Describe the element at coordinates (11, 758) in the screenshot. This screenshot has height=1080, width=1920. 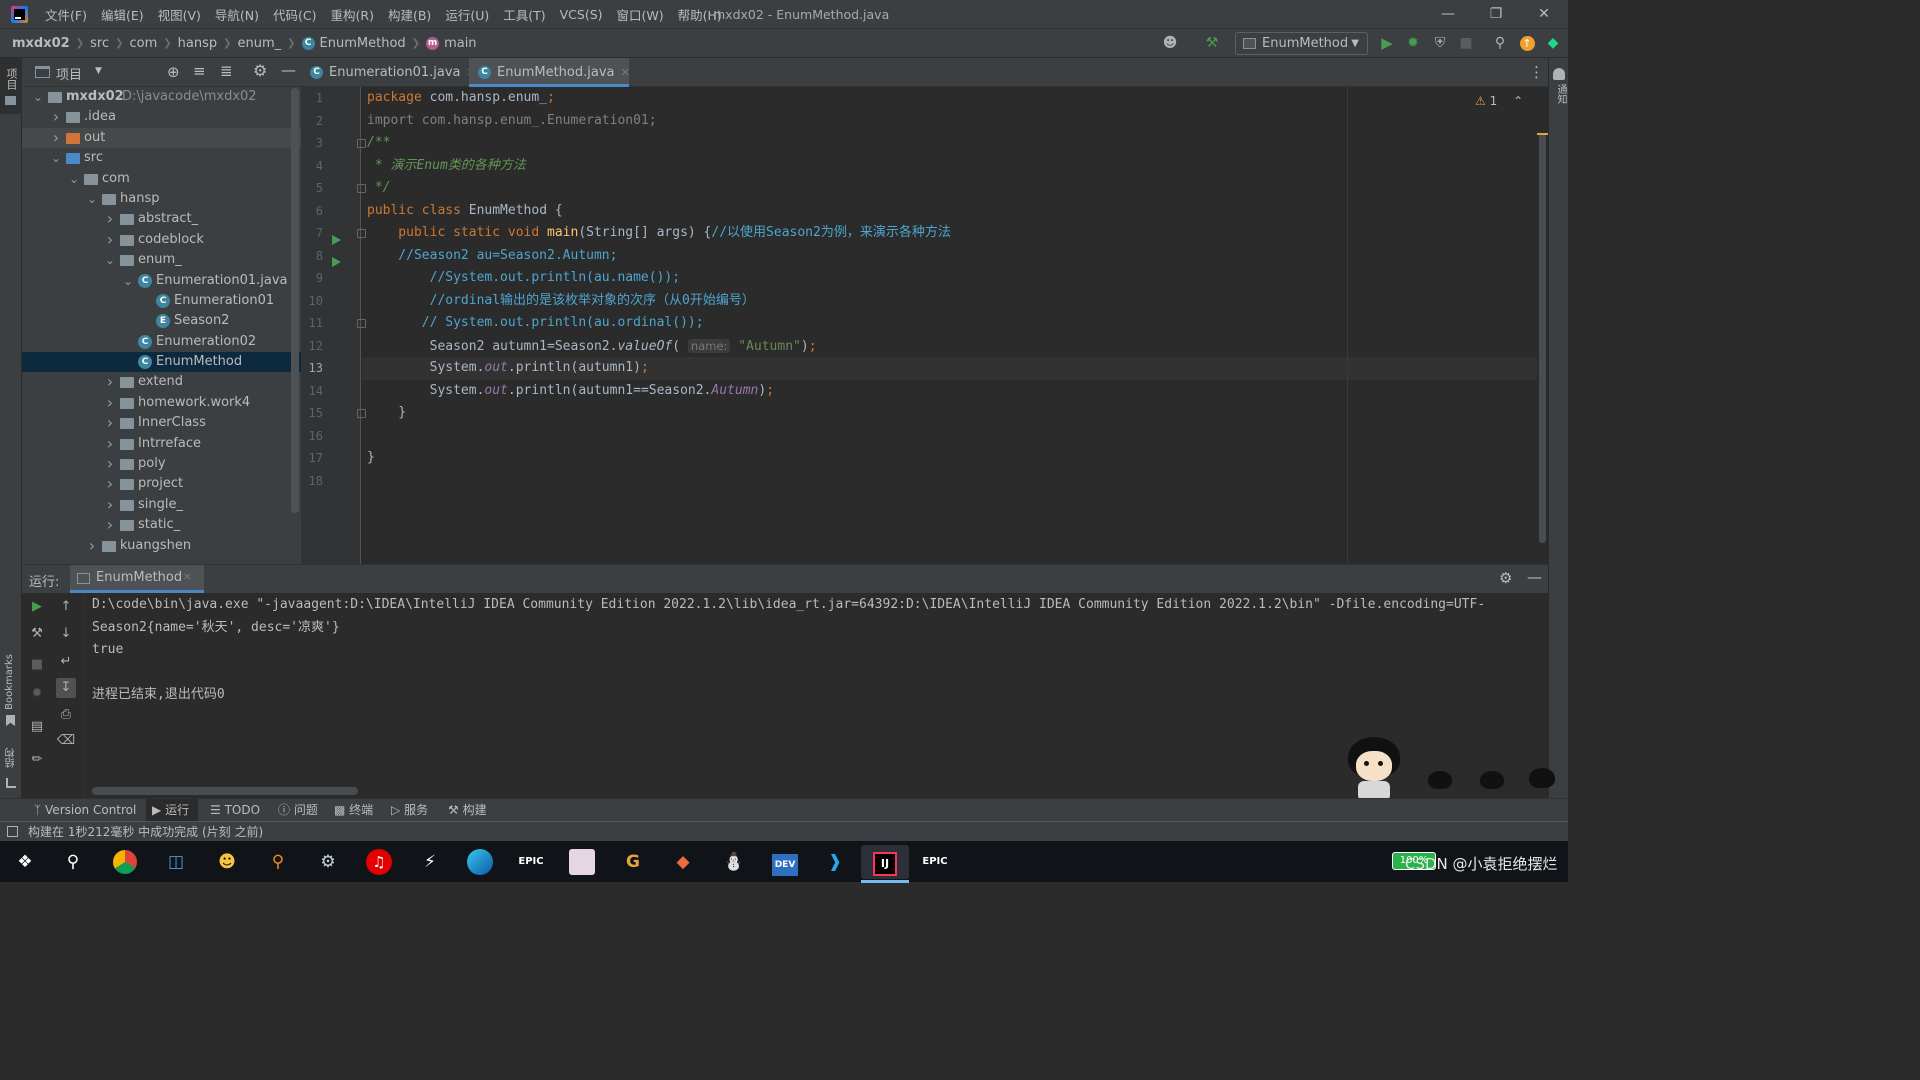
I see `structure-tool-label: 结构` at that location.